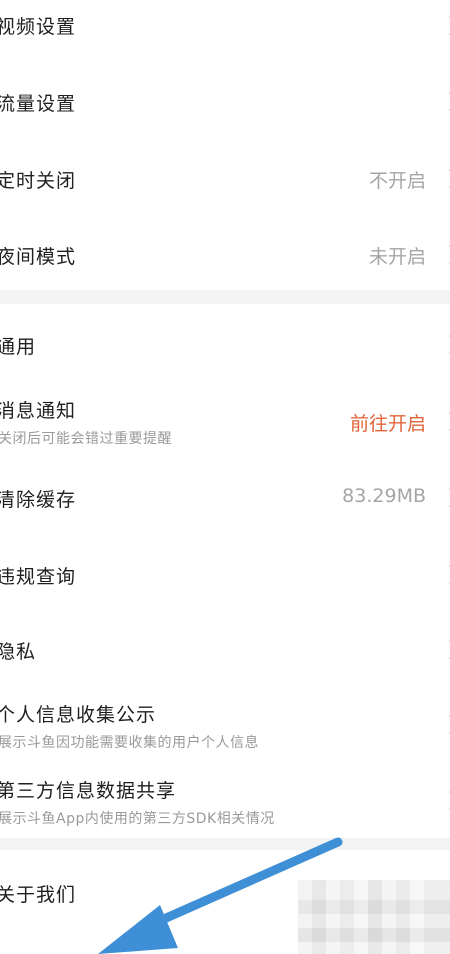 This screenshot has width=450, height=954. What do you see at coordinates (38, 895) in the screenshot?
I see `settings-item-label: 关于我们` at bounding box center [38, 895].